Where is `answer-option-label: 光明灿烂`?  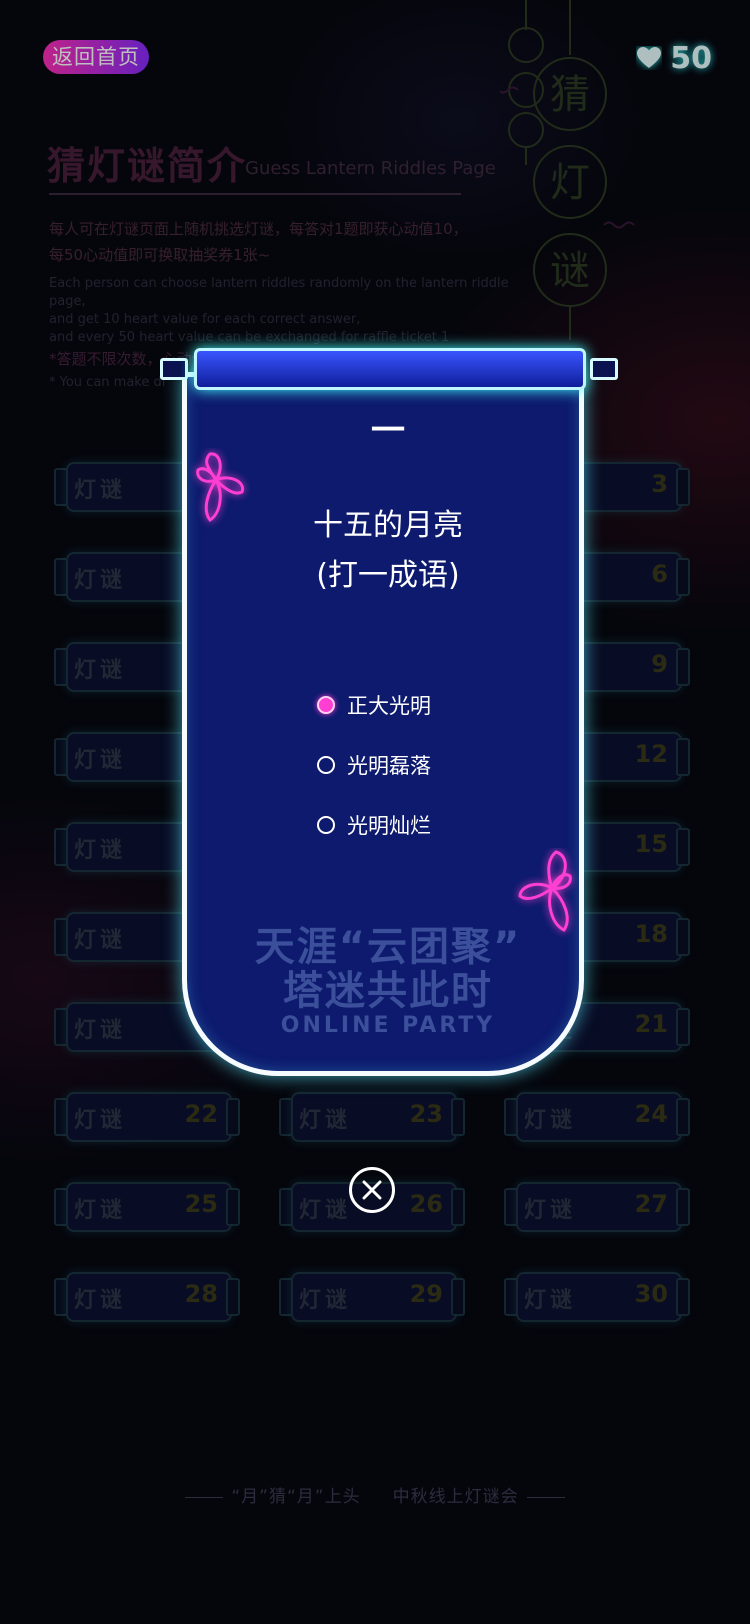 answer-option-label: 光明灿烂 is located at coordinates (389, 826).